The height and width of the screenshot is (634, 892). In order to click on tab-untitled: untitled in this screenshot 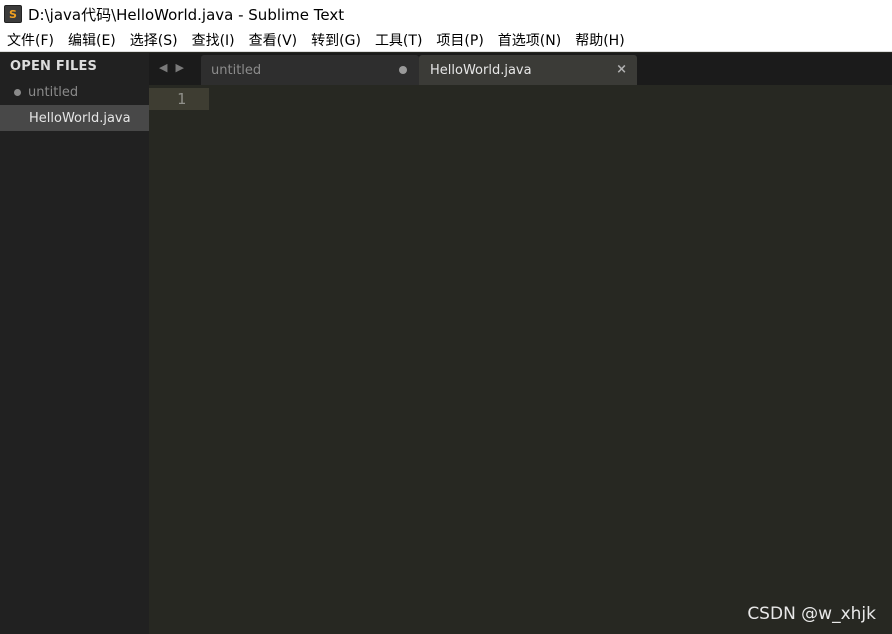, I will do `click(310, 70)`.